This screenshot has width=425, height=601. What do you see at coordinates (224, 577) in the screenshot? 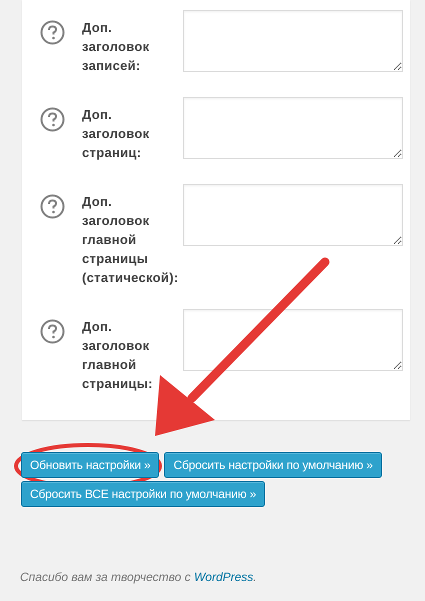
I see `wordpress-link: WordPress` at bounding box center [224, 577].